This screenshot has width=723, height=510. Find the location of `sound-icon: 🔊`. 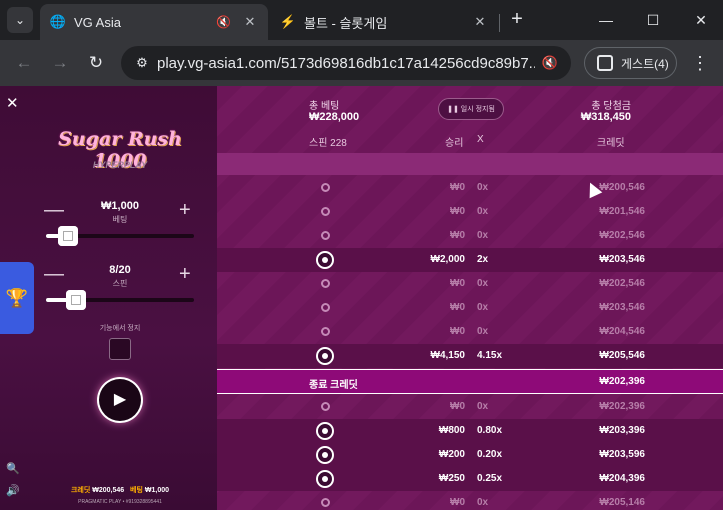

sound-icon: 🔊 is located at coordinates (13, 490).